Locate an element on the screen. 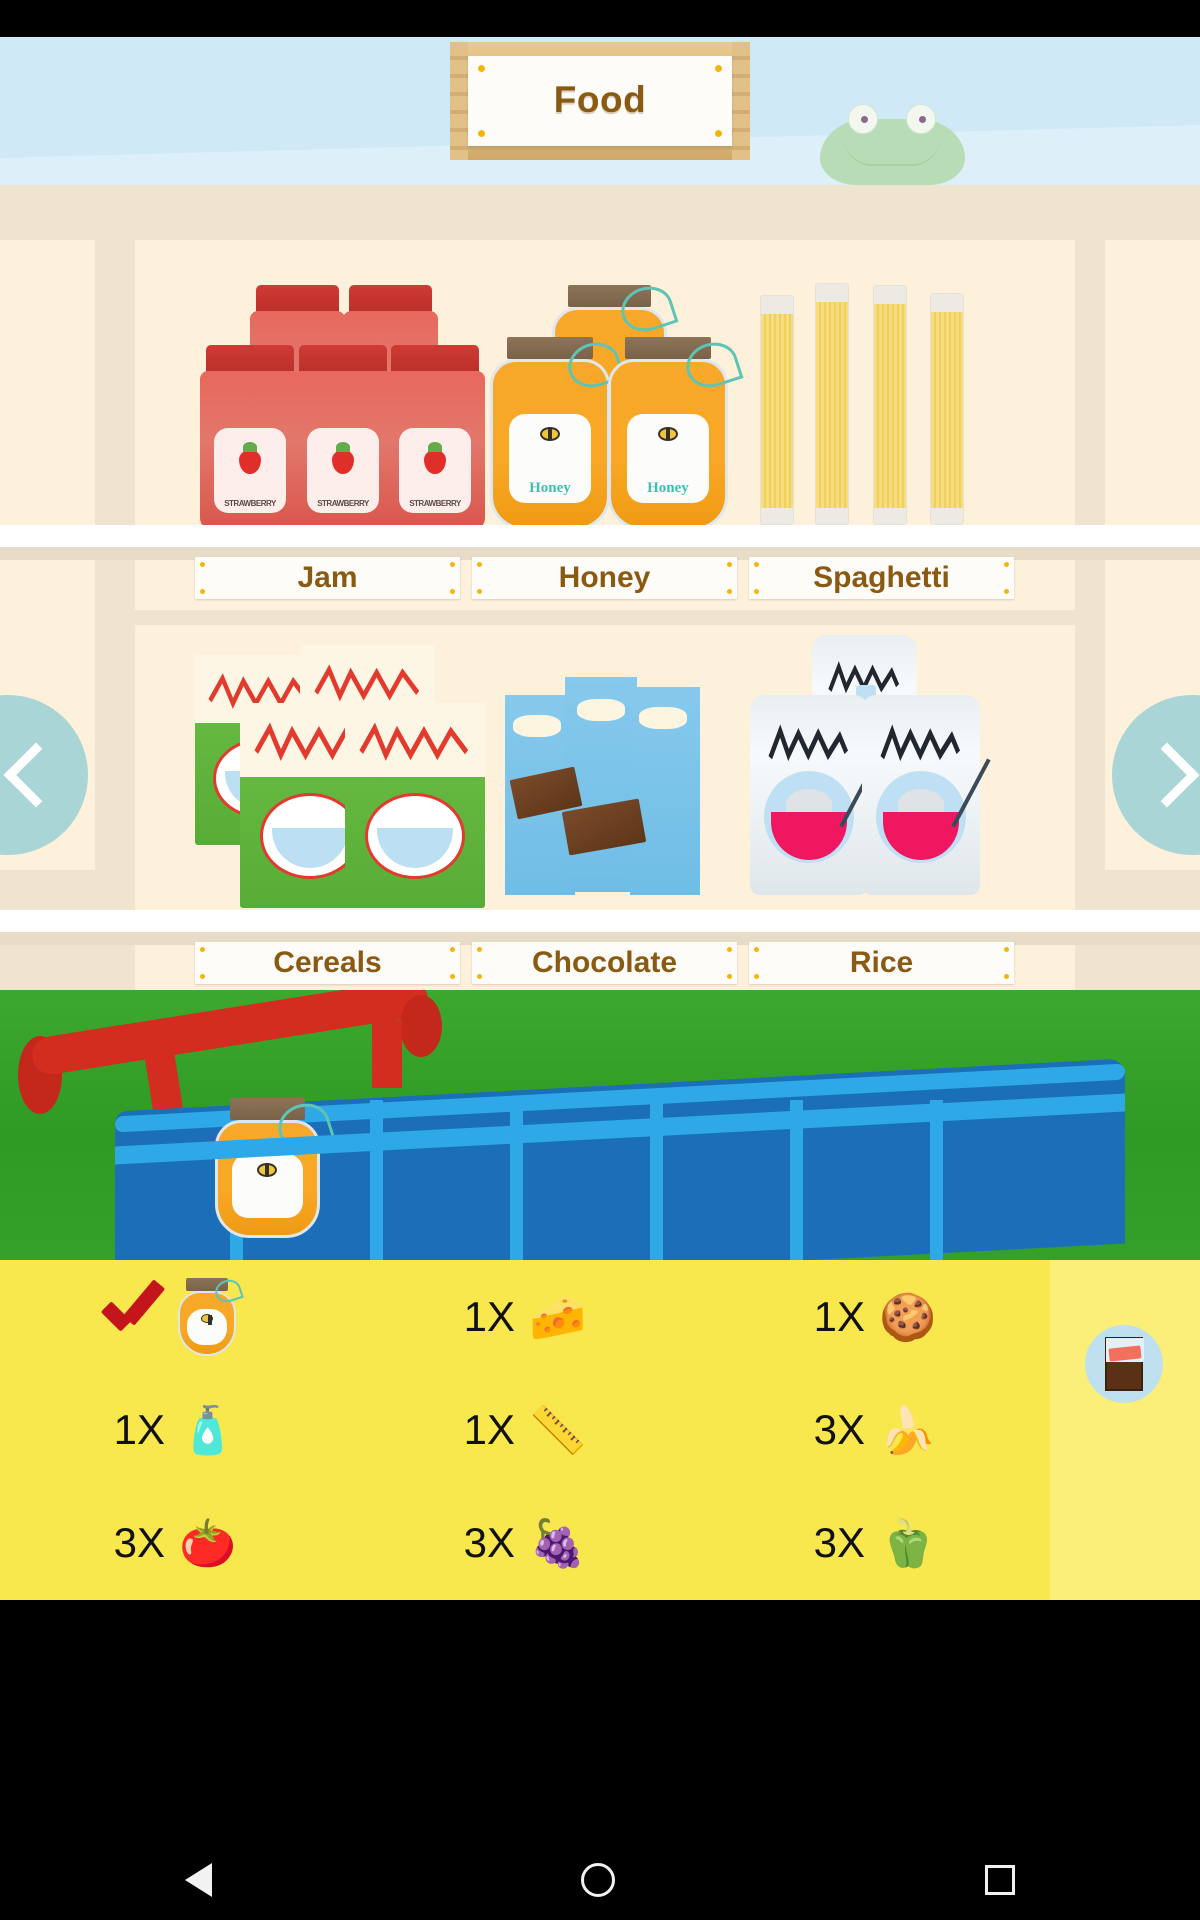  chevron-right-icon is located at coordinates (1167, 775).